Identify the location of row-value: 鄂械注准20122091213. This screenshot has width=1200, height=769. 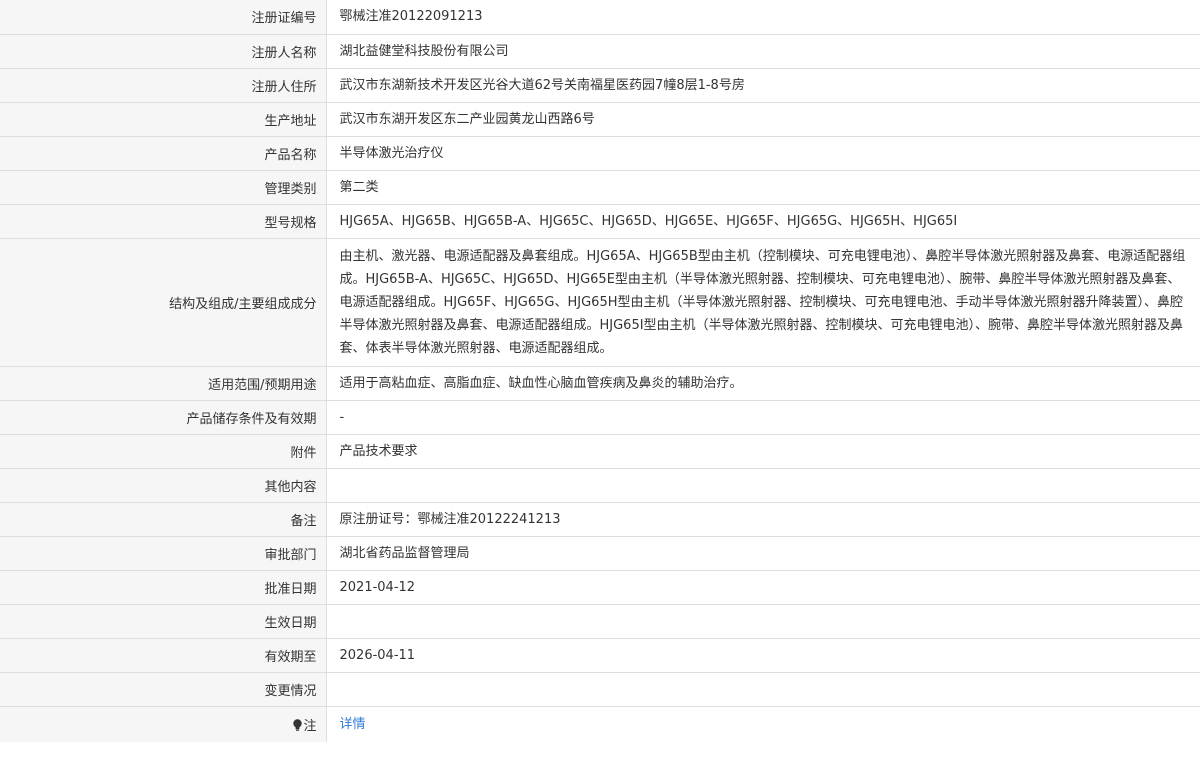
(763, 17).